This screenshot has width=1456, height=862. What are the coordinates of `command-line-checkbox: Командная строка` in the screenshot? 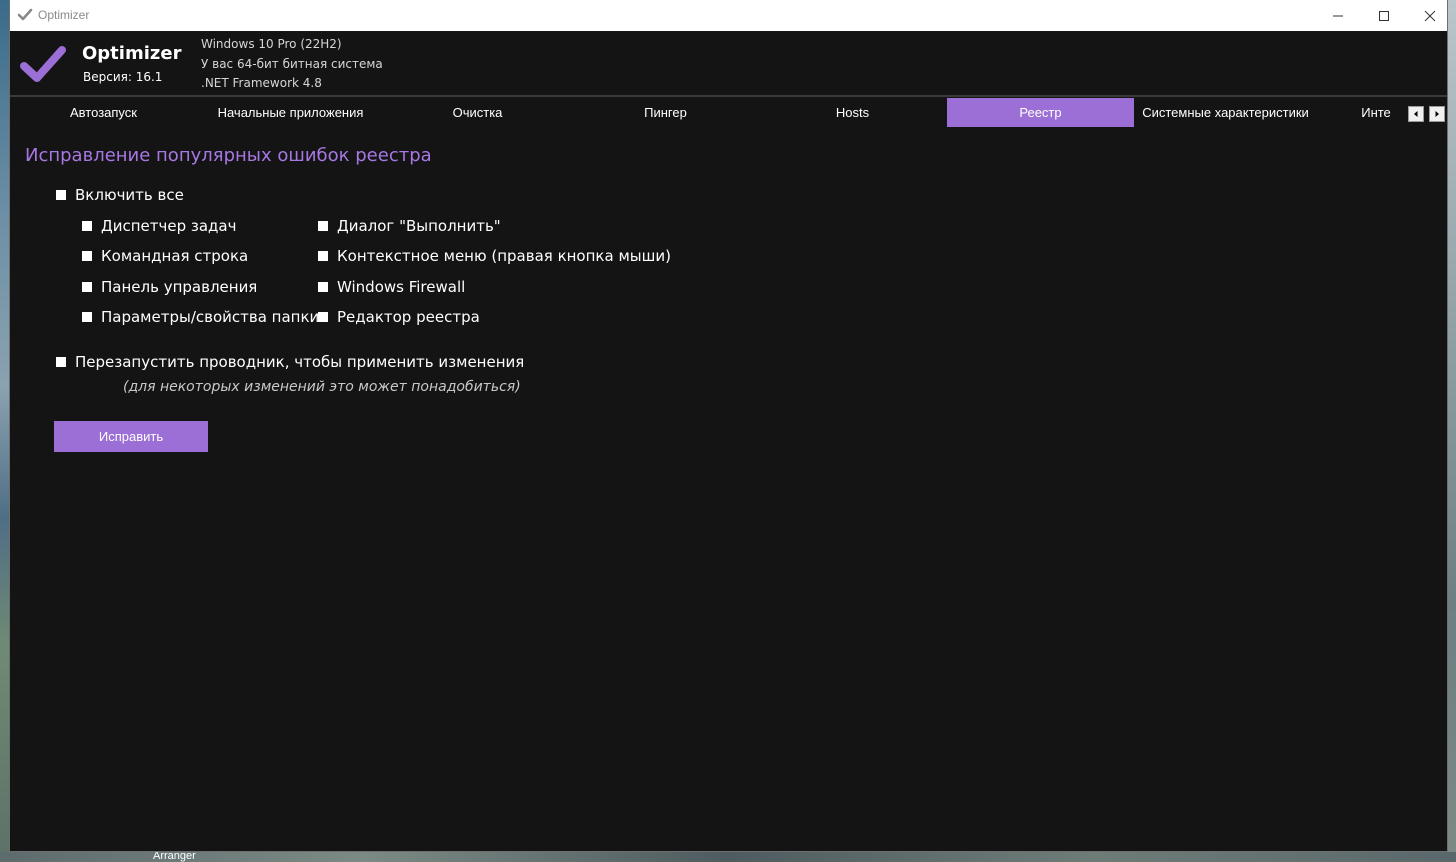 It's located at (165, 256).